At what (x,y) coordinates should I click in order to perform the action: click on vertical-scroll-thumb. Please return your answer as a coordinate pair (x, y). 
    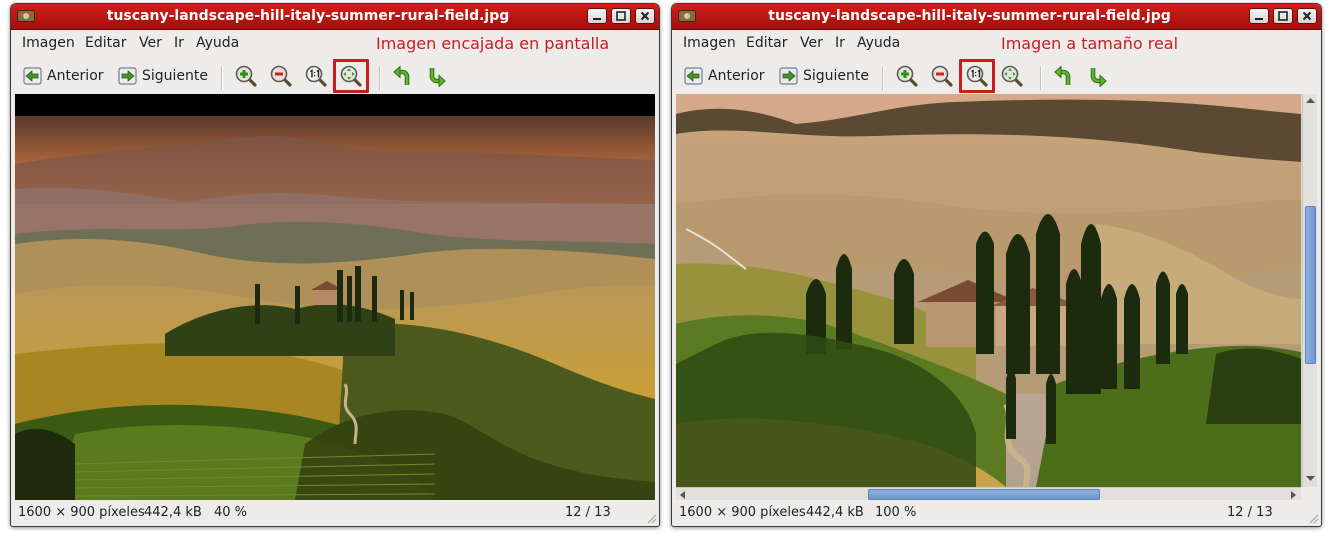
    Looking at the image, I should click on (1310, 285).